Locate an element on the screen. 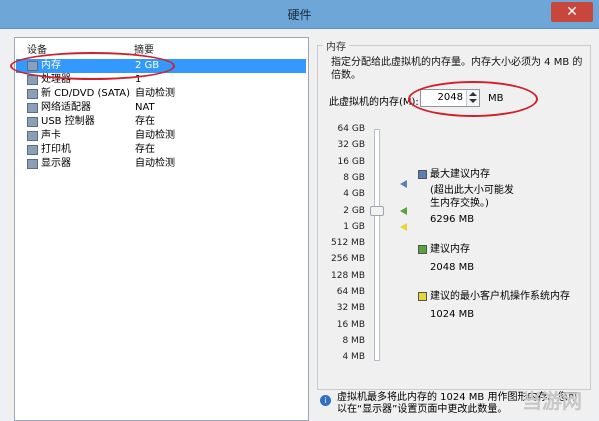 This screenshot has width=599, height=421. device-name: 网络适配器 is located at coordinates (66, 107).